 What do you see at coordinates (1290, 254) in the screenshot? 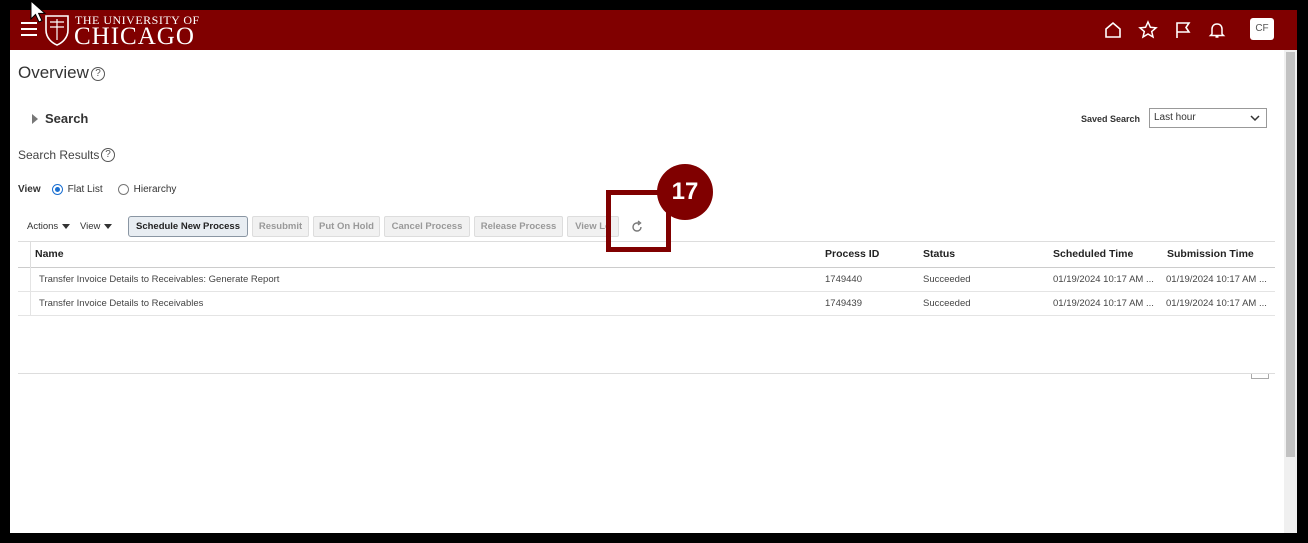
I see `scrollbar-thumb` at bounding box center [1290, 254].